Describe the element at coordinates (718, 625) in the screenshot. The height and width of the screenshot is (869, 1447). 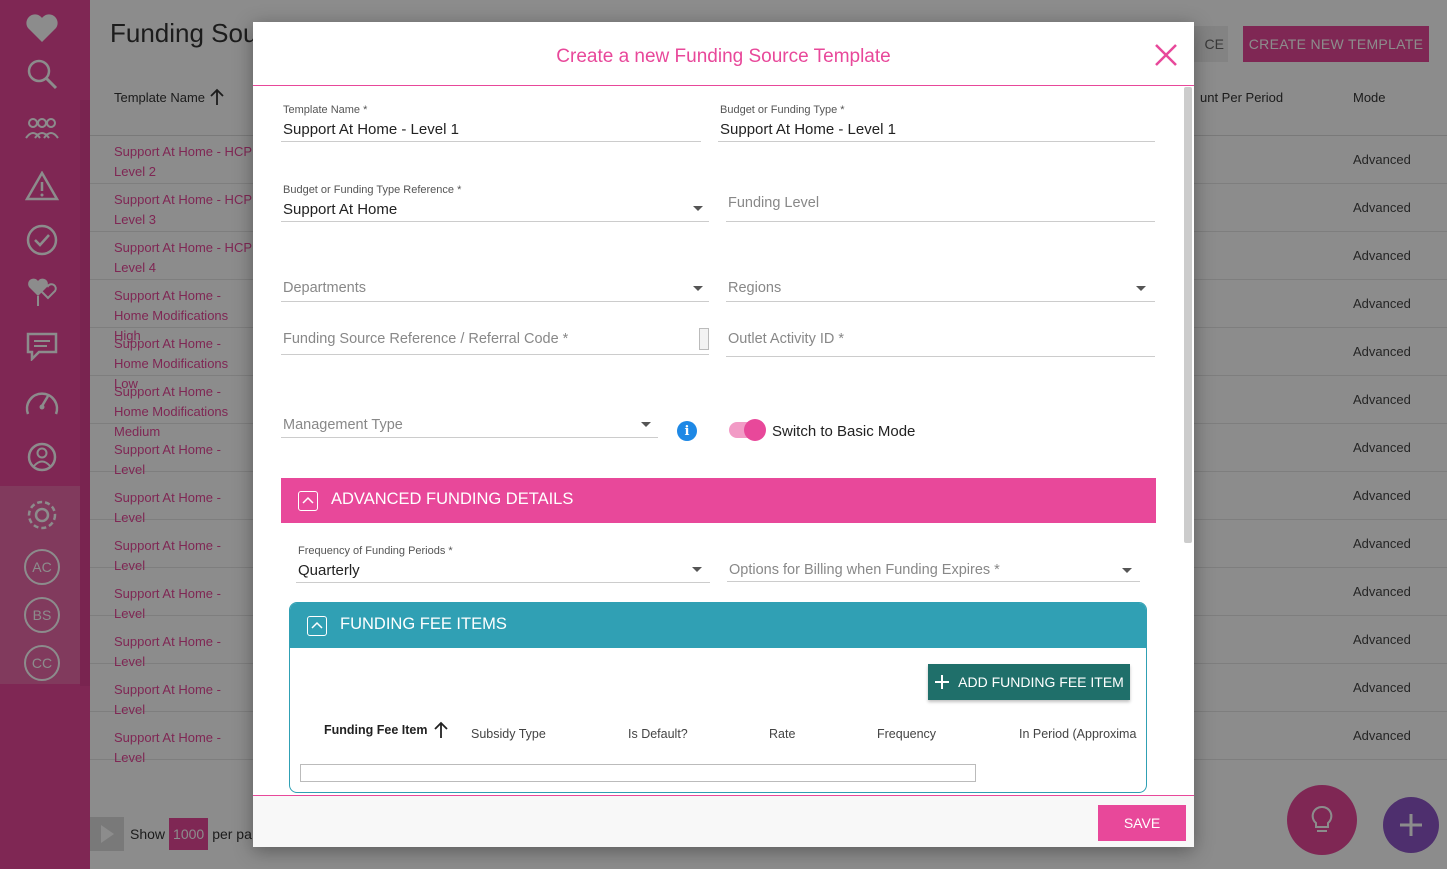
I see `funding-fee-items-header: FUNDING FEE ITEMS` at that location.